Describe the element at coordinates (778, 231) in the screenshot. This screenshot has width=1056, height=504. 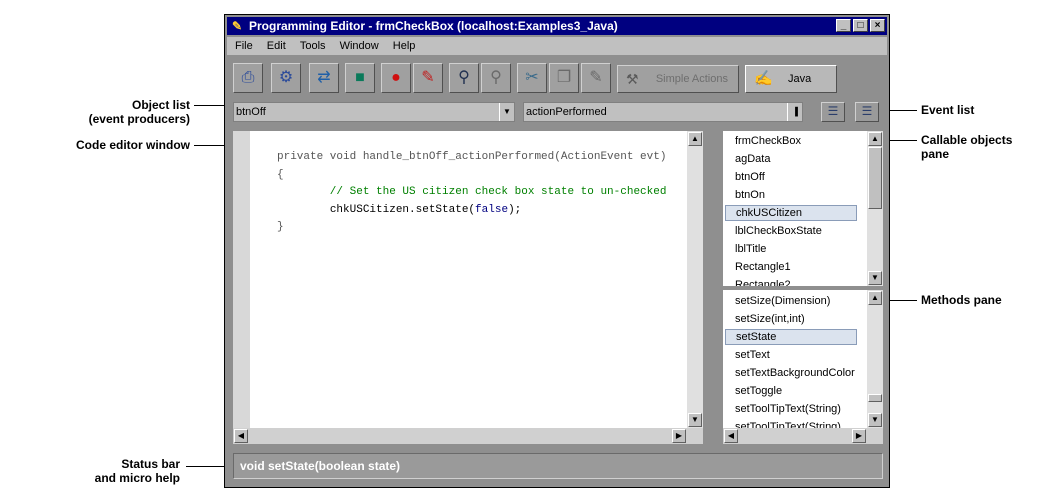
I see `list-item: lblCheckBoxState` at that location.